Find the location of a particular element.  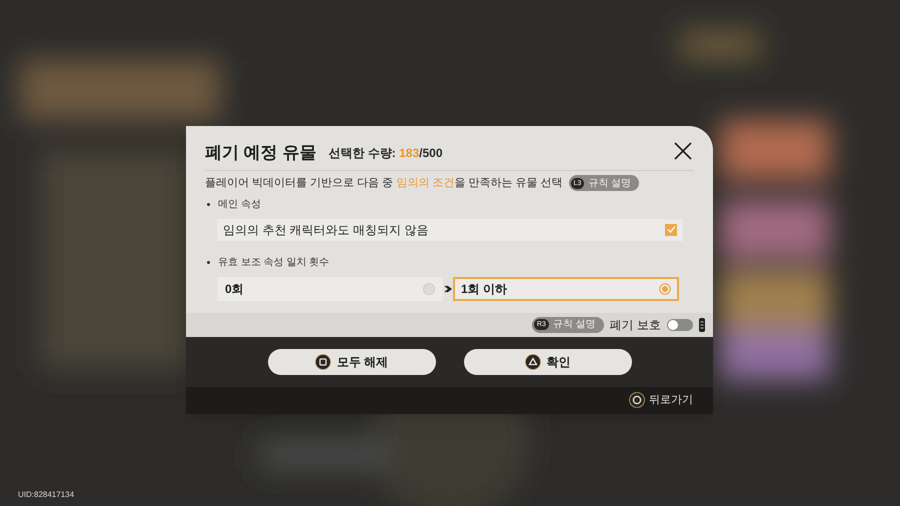

check-icon is located at coordinates (671, 229).